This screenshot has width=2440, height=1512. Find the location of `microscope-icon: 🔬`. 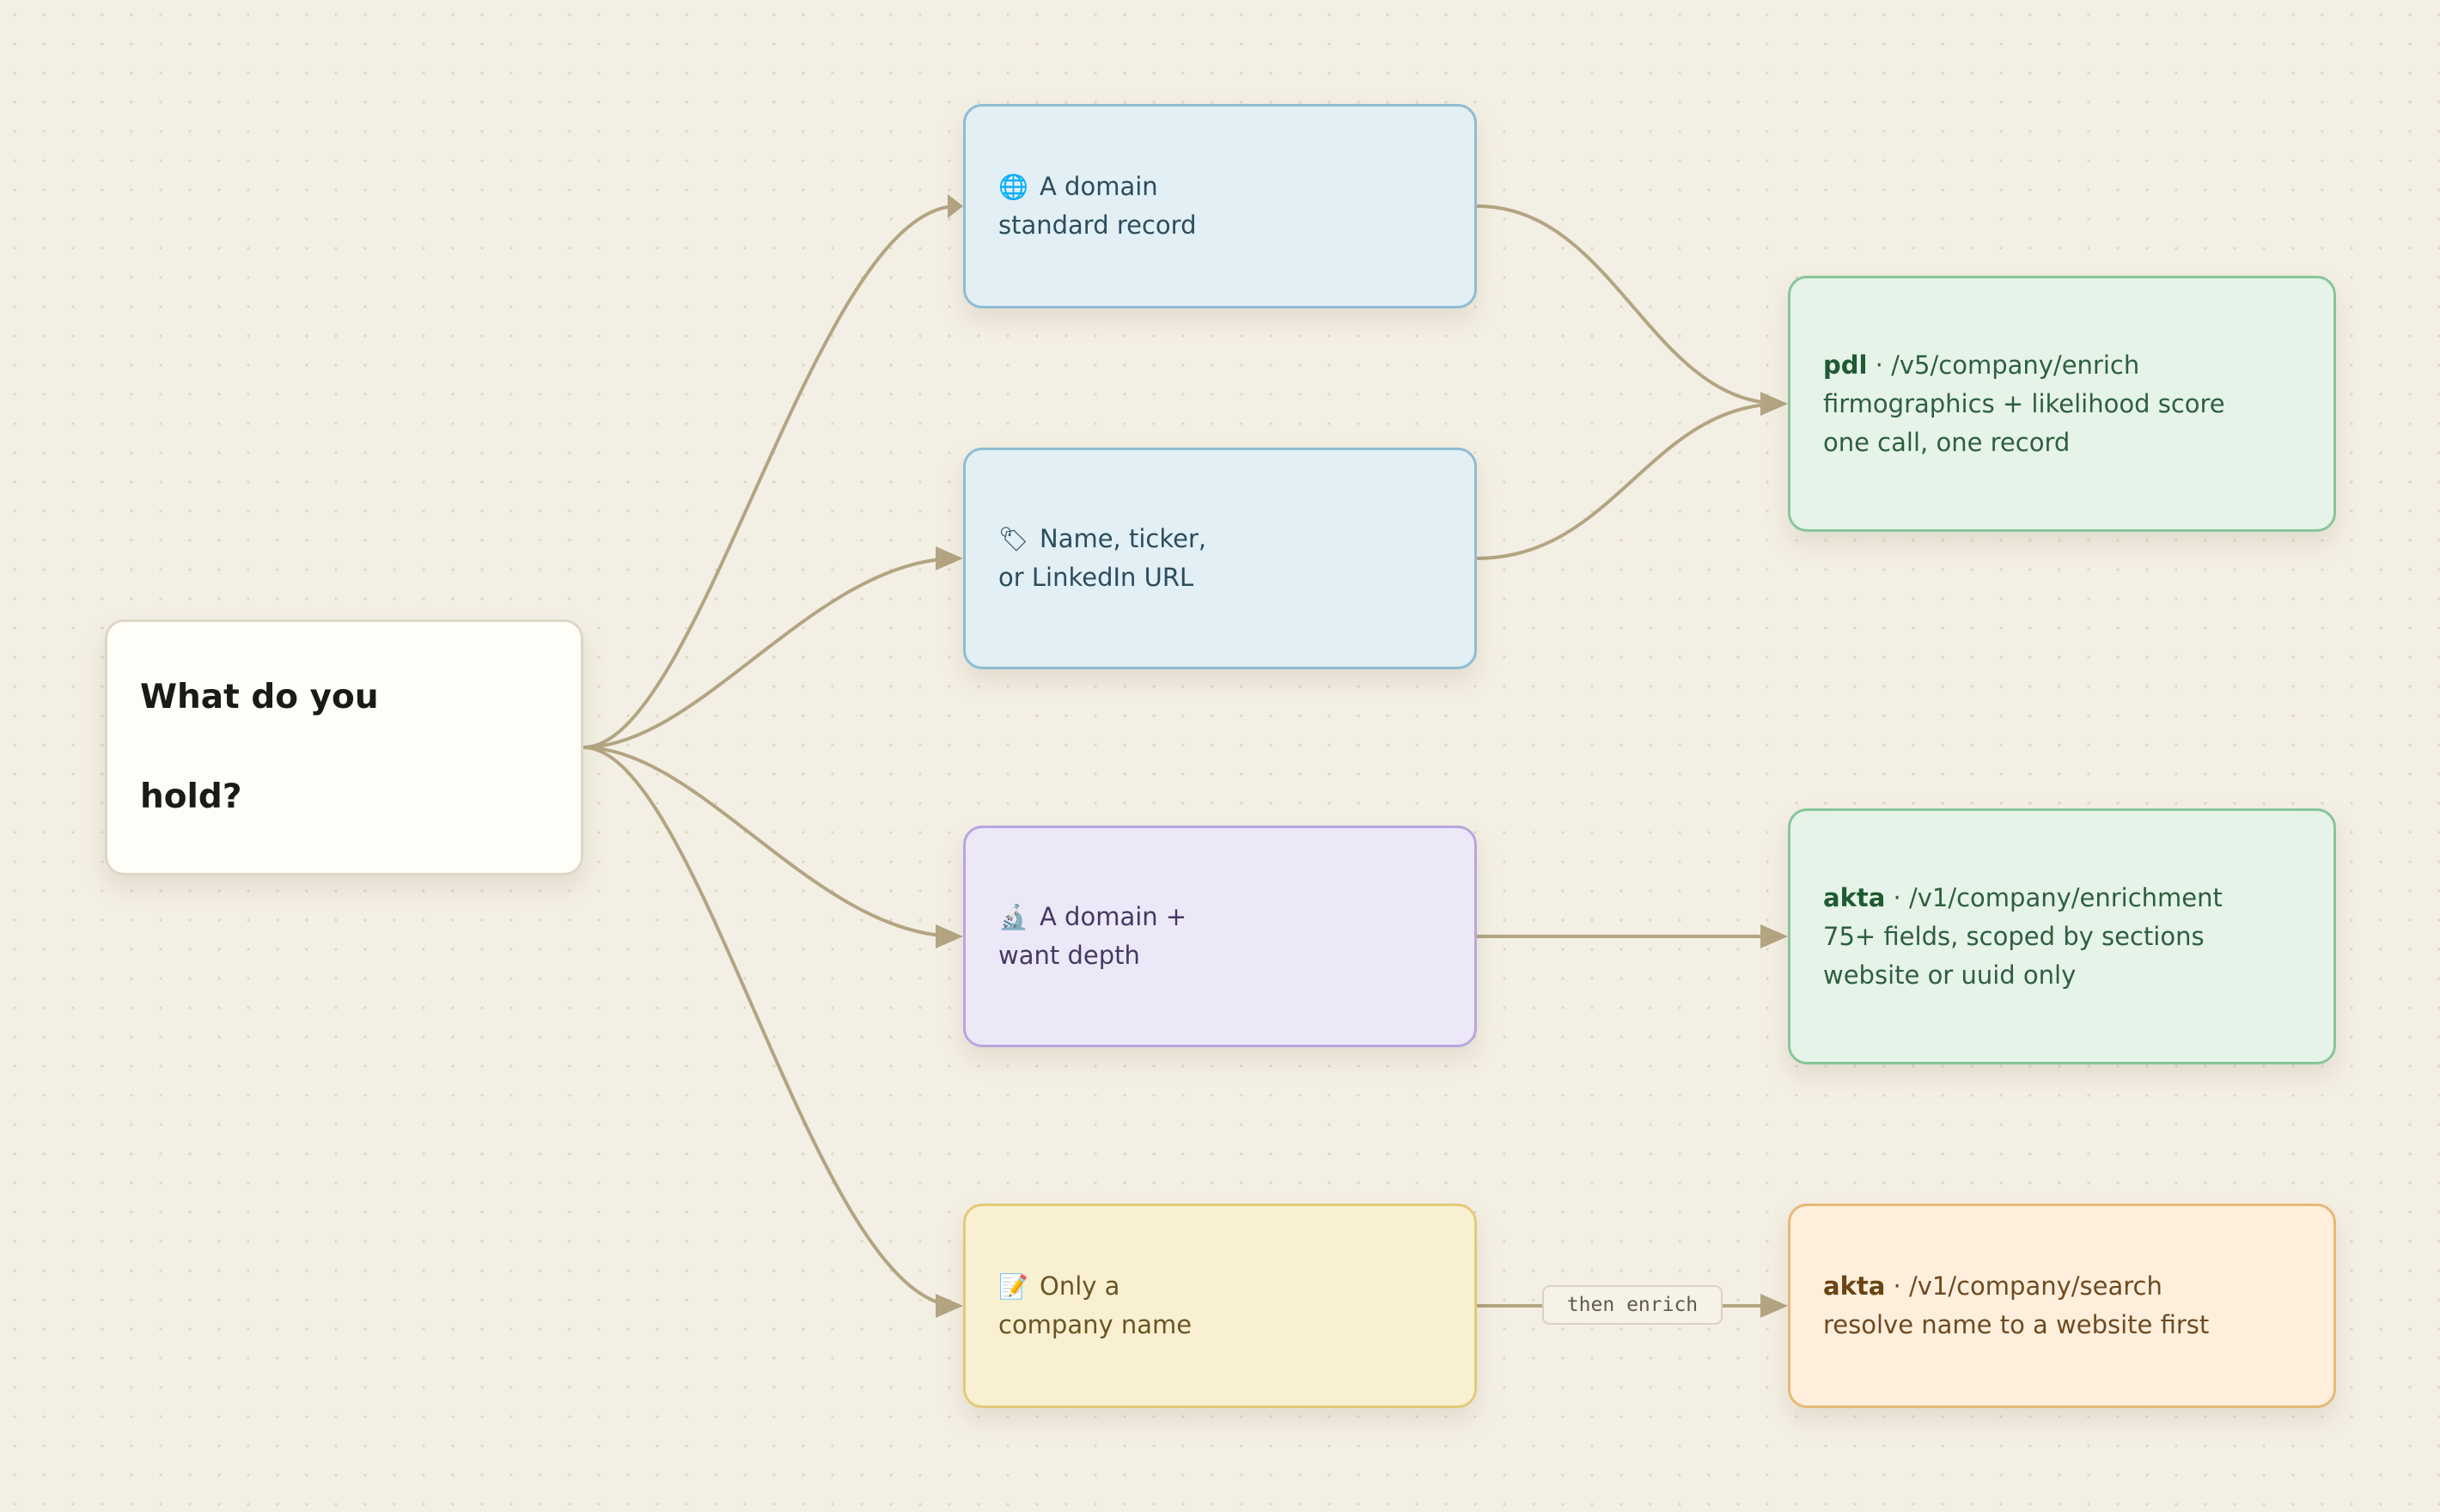

microscope-icon: 🔬 is located at coordinates (1013, 917).